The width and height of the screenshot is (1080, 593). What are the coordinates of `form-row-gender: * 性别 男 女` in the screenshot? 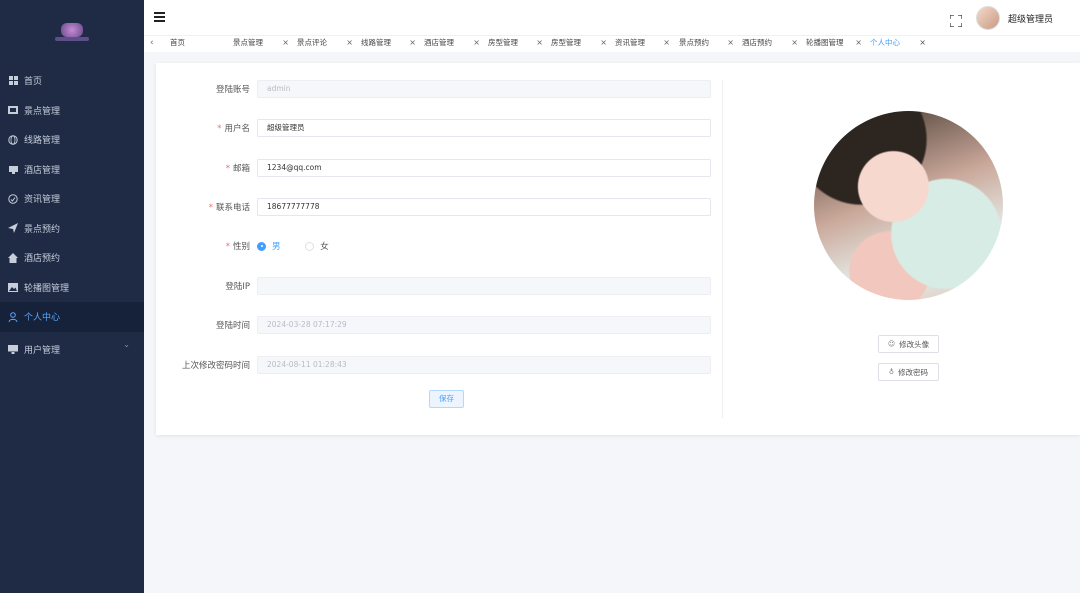 It's located at (433, 246).